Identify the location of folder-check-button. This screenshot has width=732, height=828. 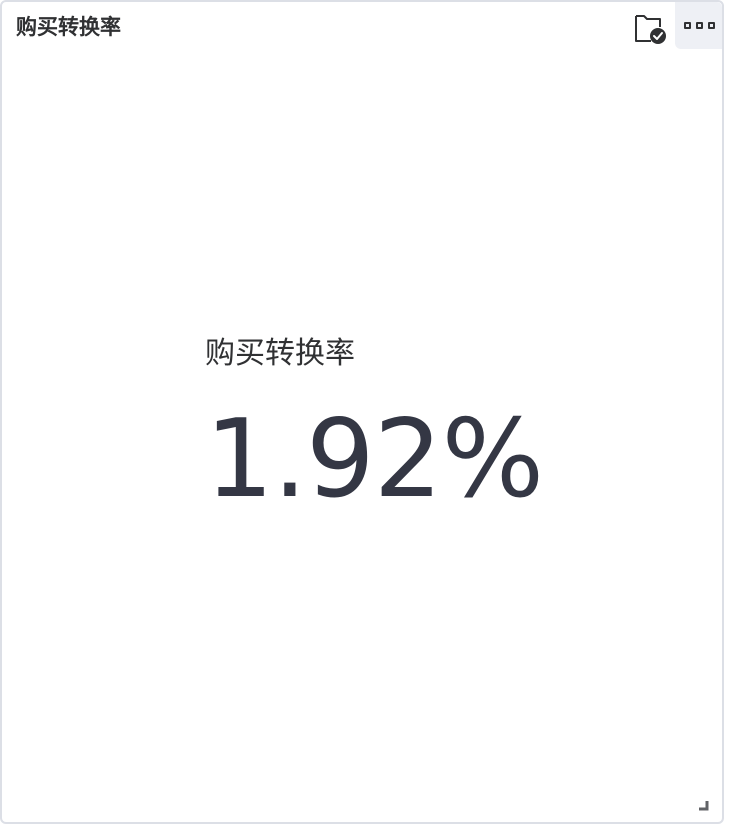
(650, 28).